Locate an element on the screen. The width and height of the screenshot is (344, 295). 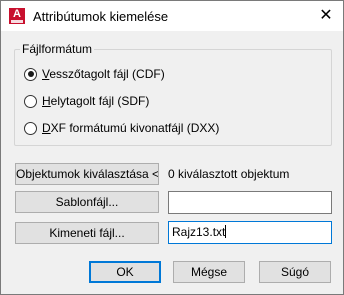
autocad-app-icon: A is located at coordinates (17, 16).